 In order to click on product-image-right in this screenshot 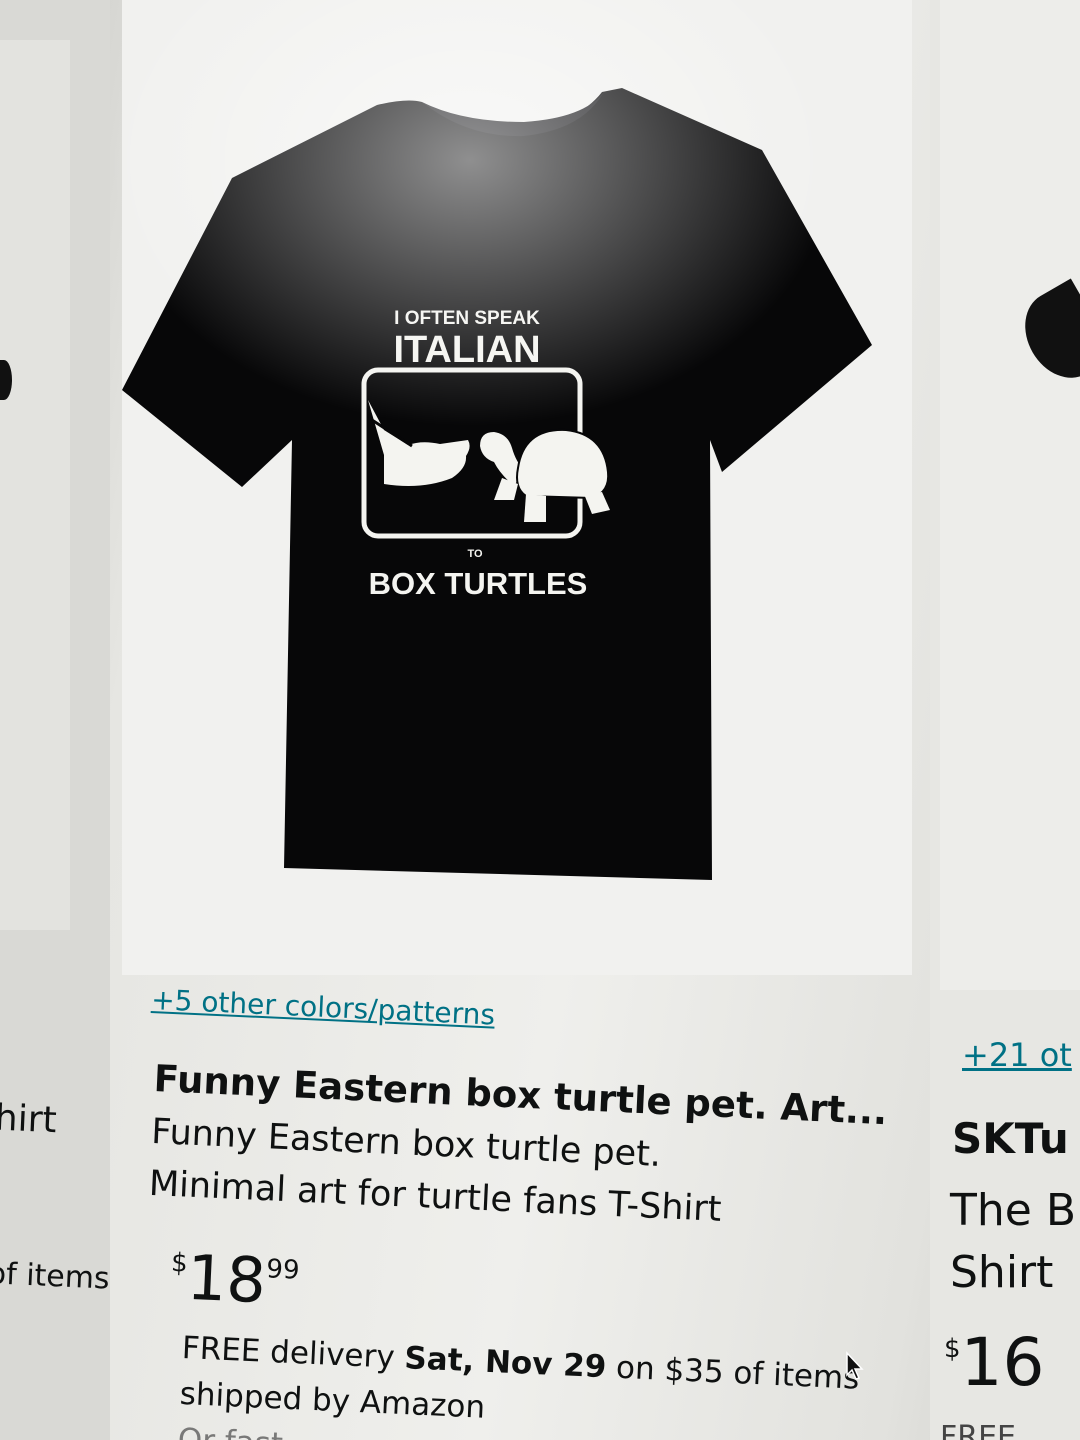, I will do `click(1010, 495)`.